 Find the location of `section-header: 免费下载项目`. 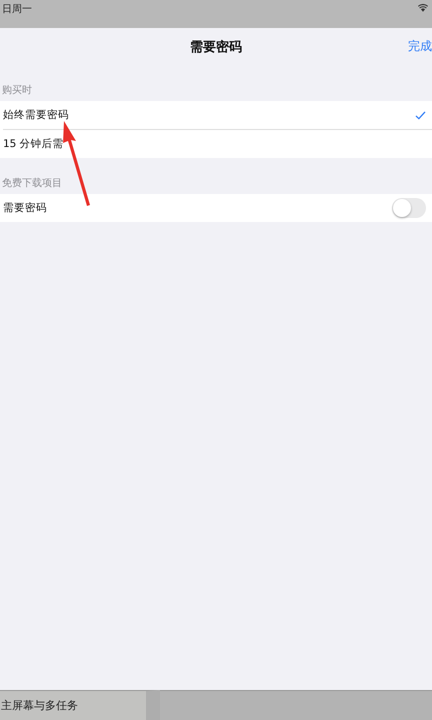

section-header: 免费下载项目 is located at coordinates (32, 183).